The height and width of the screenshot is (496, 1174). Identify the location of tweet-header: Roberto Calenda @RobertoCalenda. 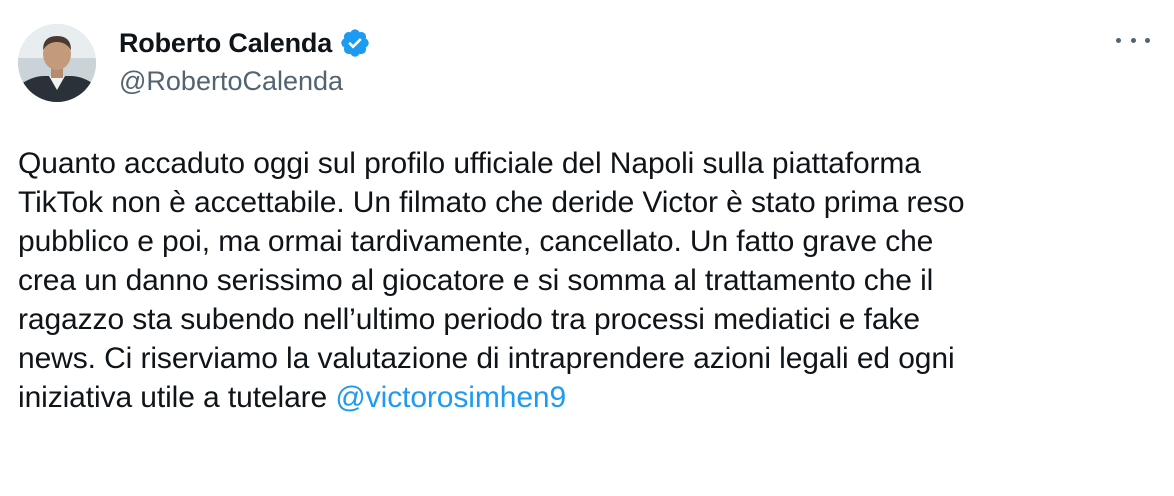
(245, 60).